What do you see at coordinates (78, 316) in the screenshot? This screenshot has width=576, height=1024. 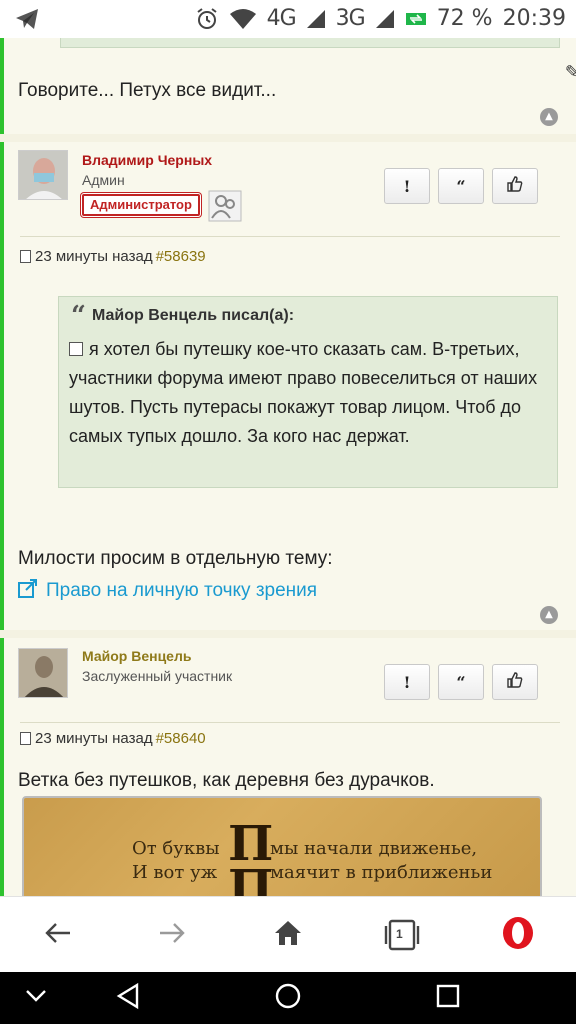 I see `quote-mark-icon: “` at bounding box center [78, 316].